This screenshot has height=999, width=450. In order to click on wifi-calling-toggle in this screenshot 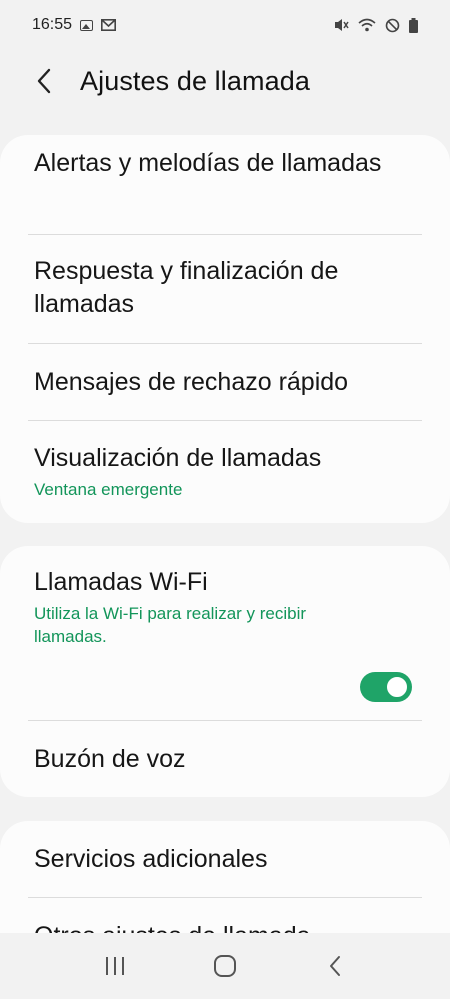, I will do `click(386, 687)`.